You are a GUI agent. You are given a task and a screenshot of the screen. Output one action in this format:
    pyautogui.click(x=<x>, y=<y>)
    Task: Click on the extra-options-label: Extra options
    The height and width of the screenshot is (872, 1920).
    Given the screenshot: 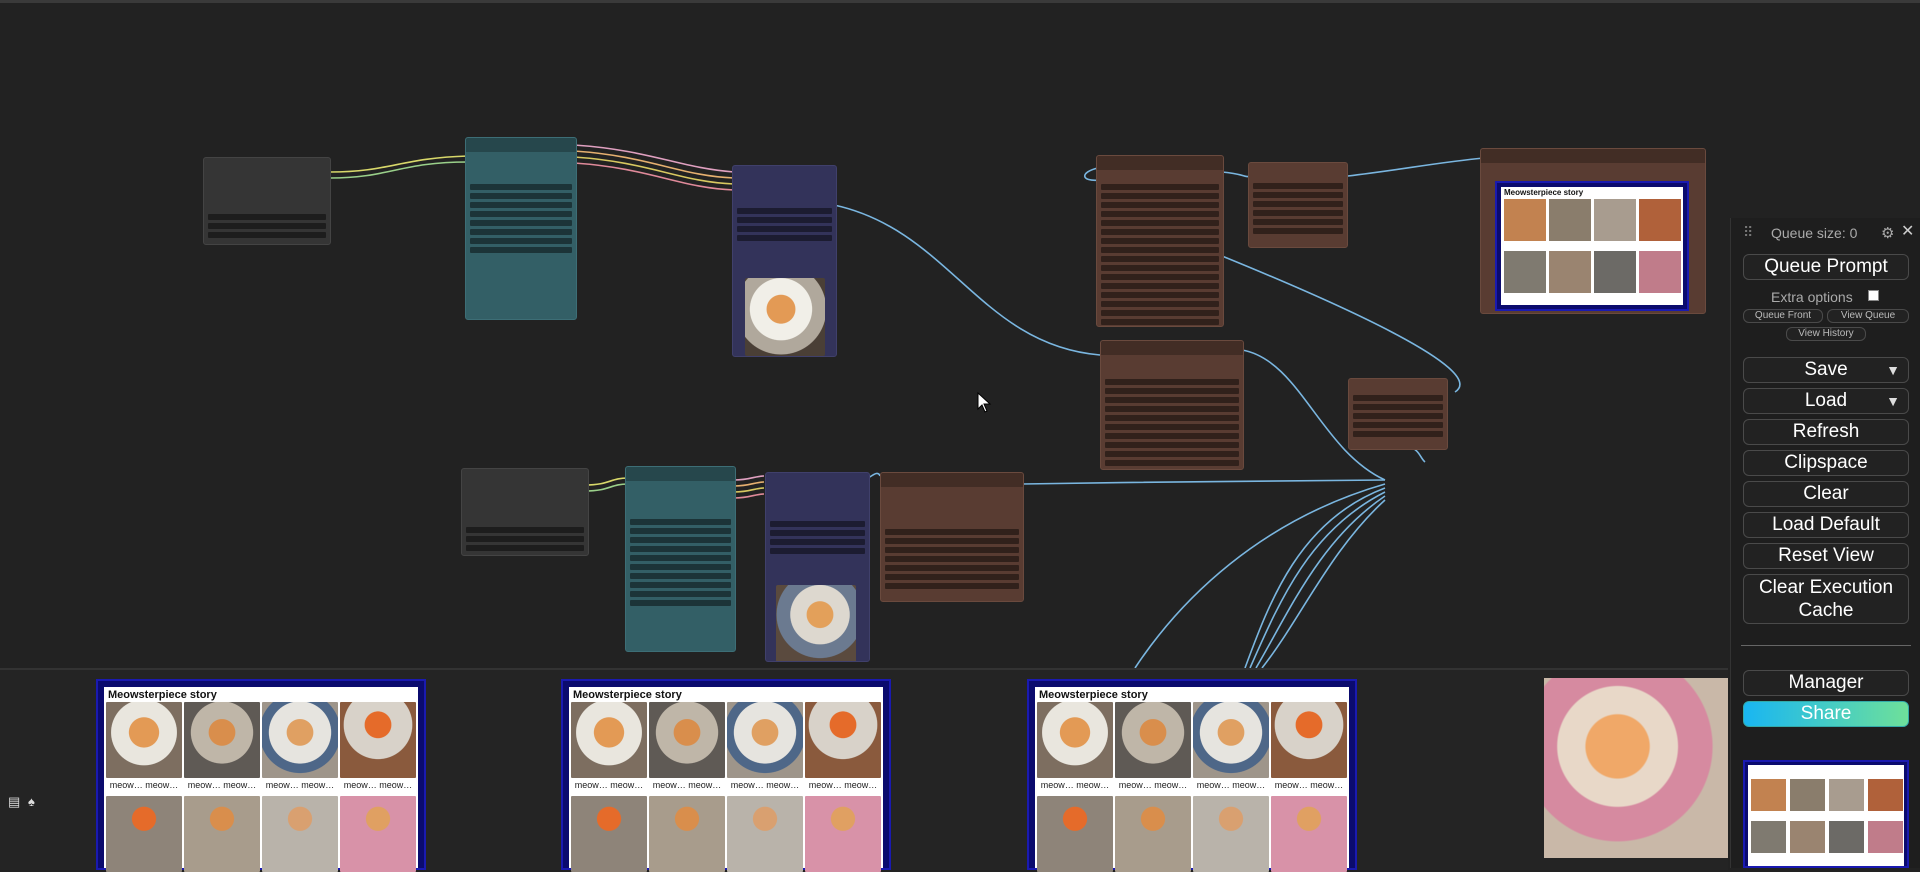 What is the action you would take?
    pyautogui.click(x=1812, y=297)
    